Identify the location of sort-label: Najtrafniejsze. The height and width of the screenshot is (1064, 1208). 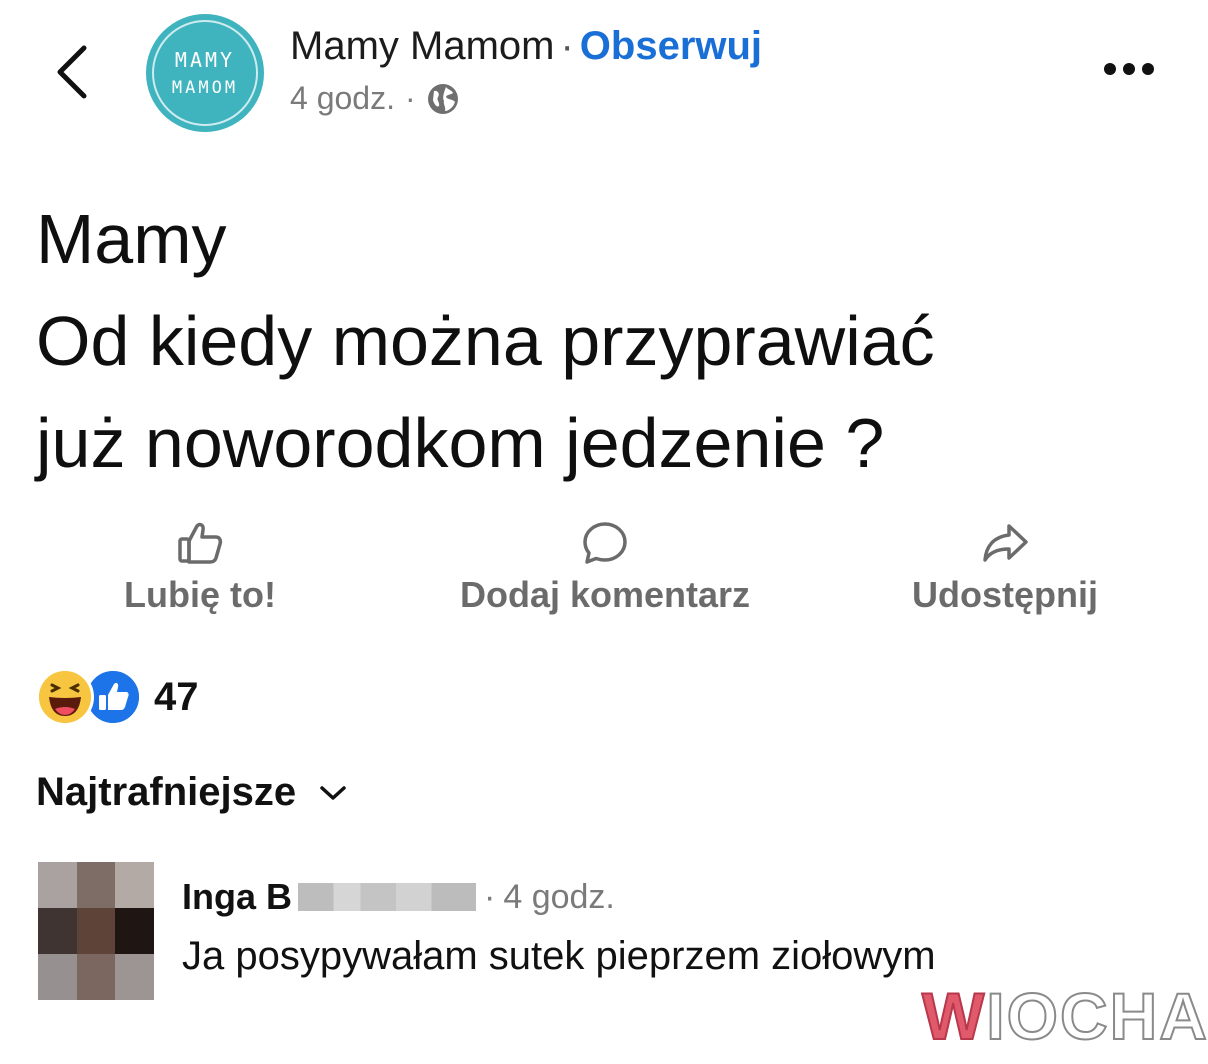
(166, 792).